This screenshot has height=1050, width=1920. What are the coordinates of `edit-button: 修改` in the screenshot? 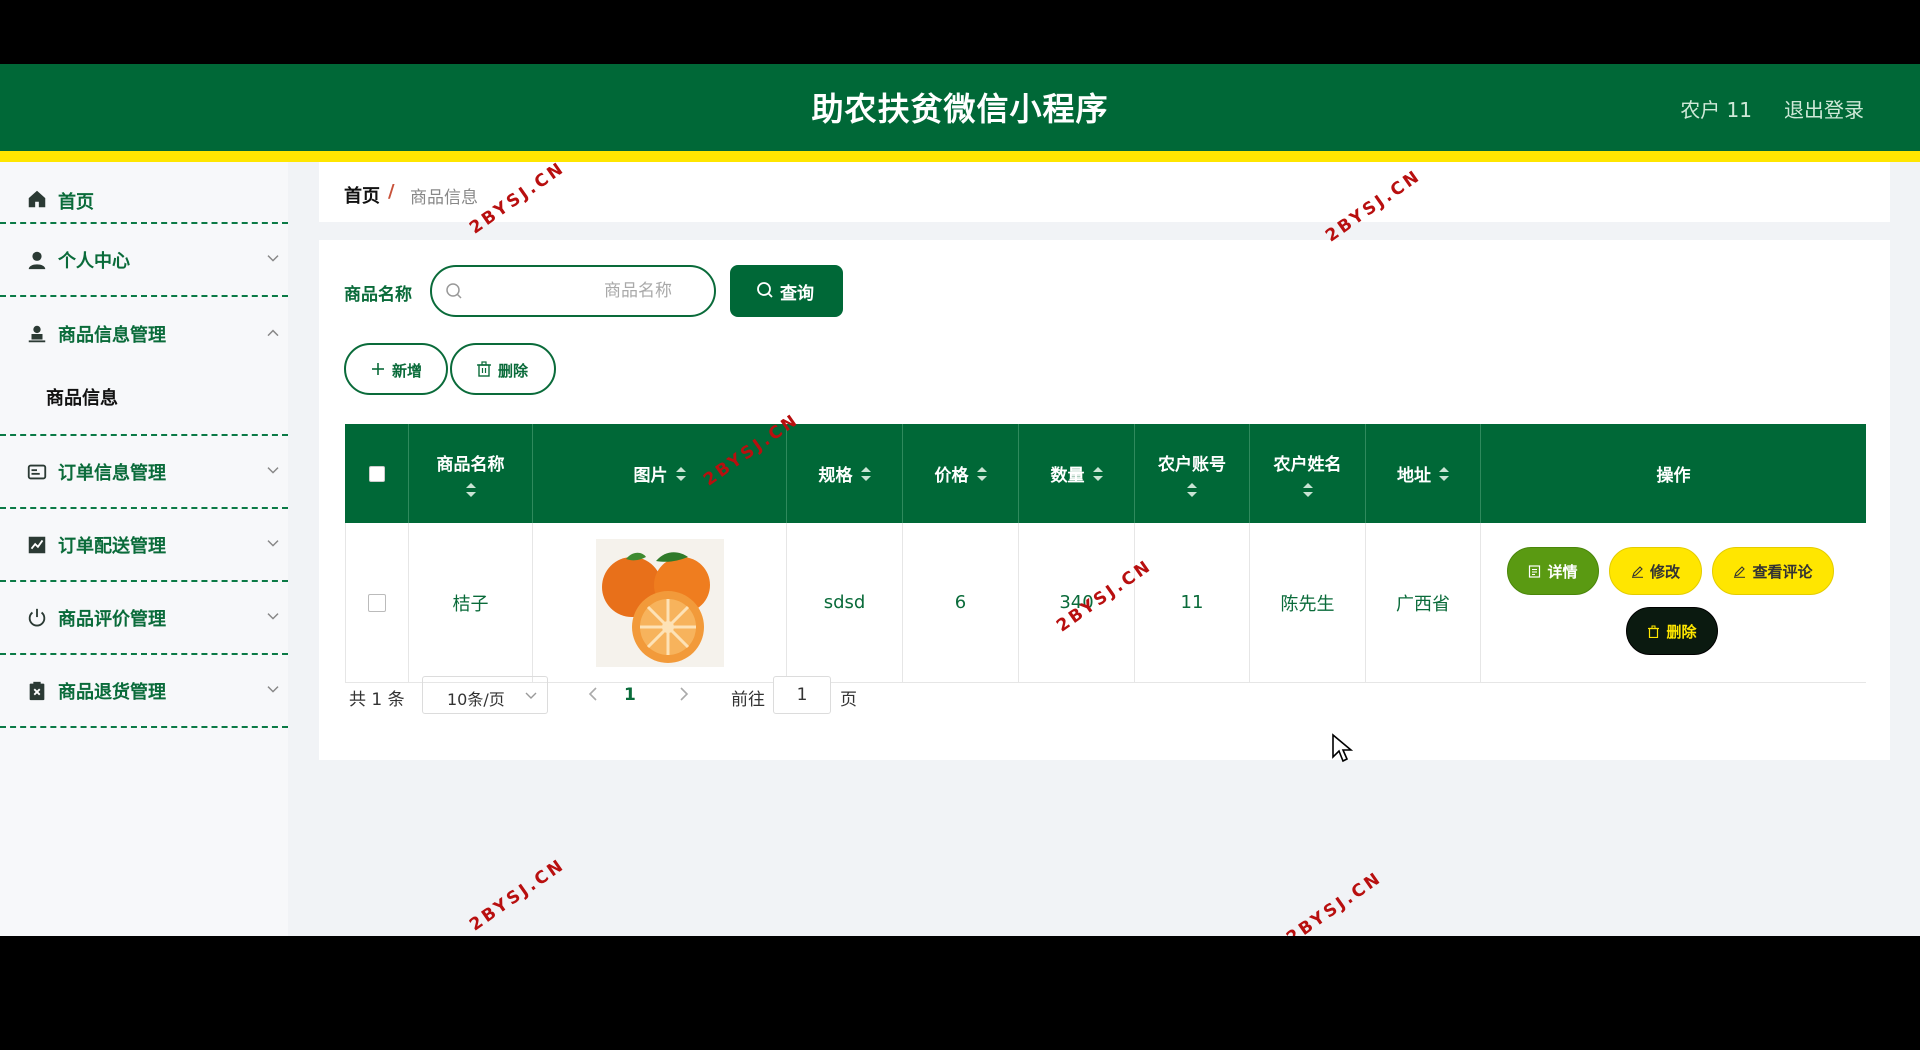 It's located at (1655, 571).